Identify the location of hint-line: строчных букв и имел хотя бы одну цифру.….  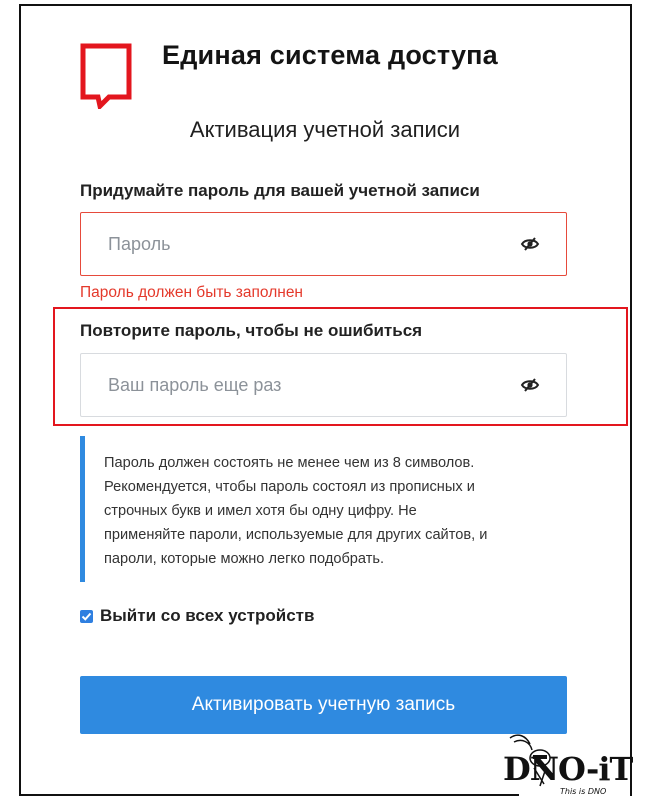
(260, 511).